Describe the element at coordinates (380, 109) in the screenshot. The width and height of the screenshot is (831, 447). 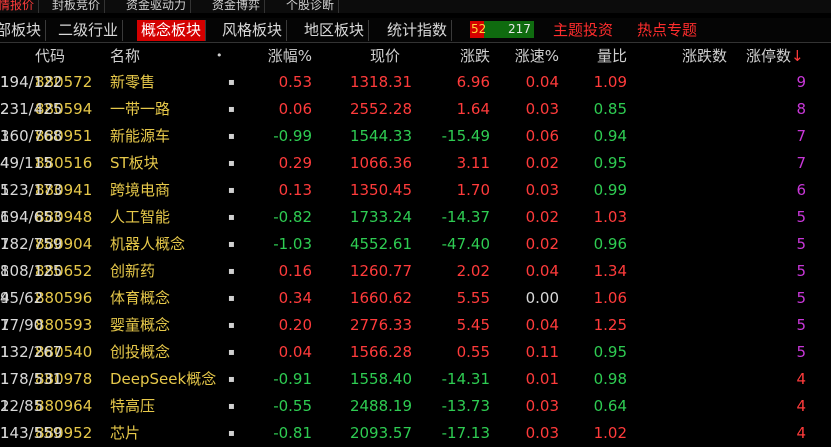
I see `current-price: 2552.28` at that location.